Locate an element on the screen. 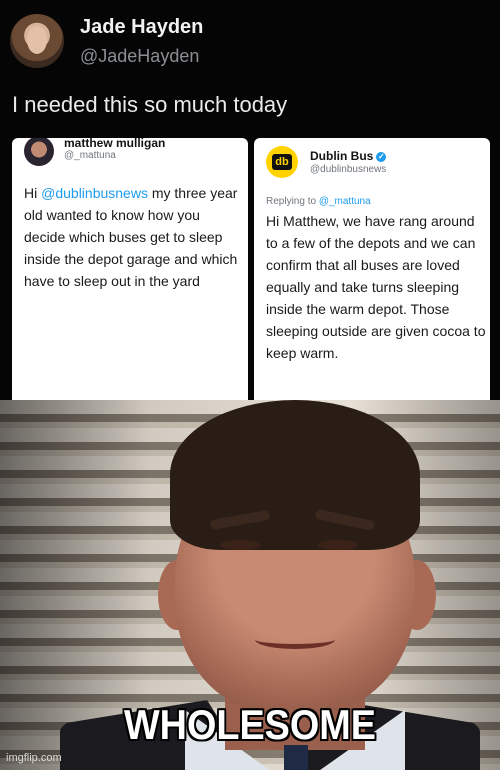 This screenshot has height=770, width=500. display-name: Jade Hayden is located at coordinates (141, 27).